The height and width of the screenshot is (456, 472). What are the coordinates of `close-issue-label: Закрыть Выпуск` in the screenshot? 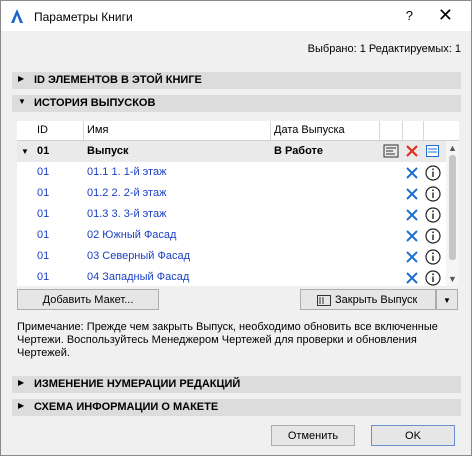 It's located at (376, 300).